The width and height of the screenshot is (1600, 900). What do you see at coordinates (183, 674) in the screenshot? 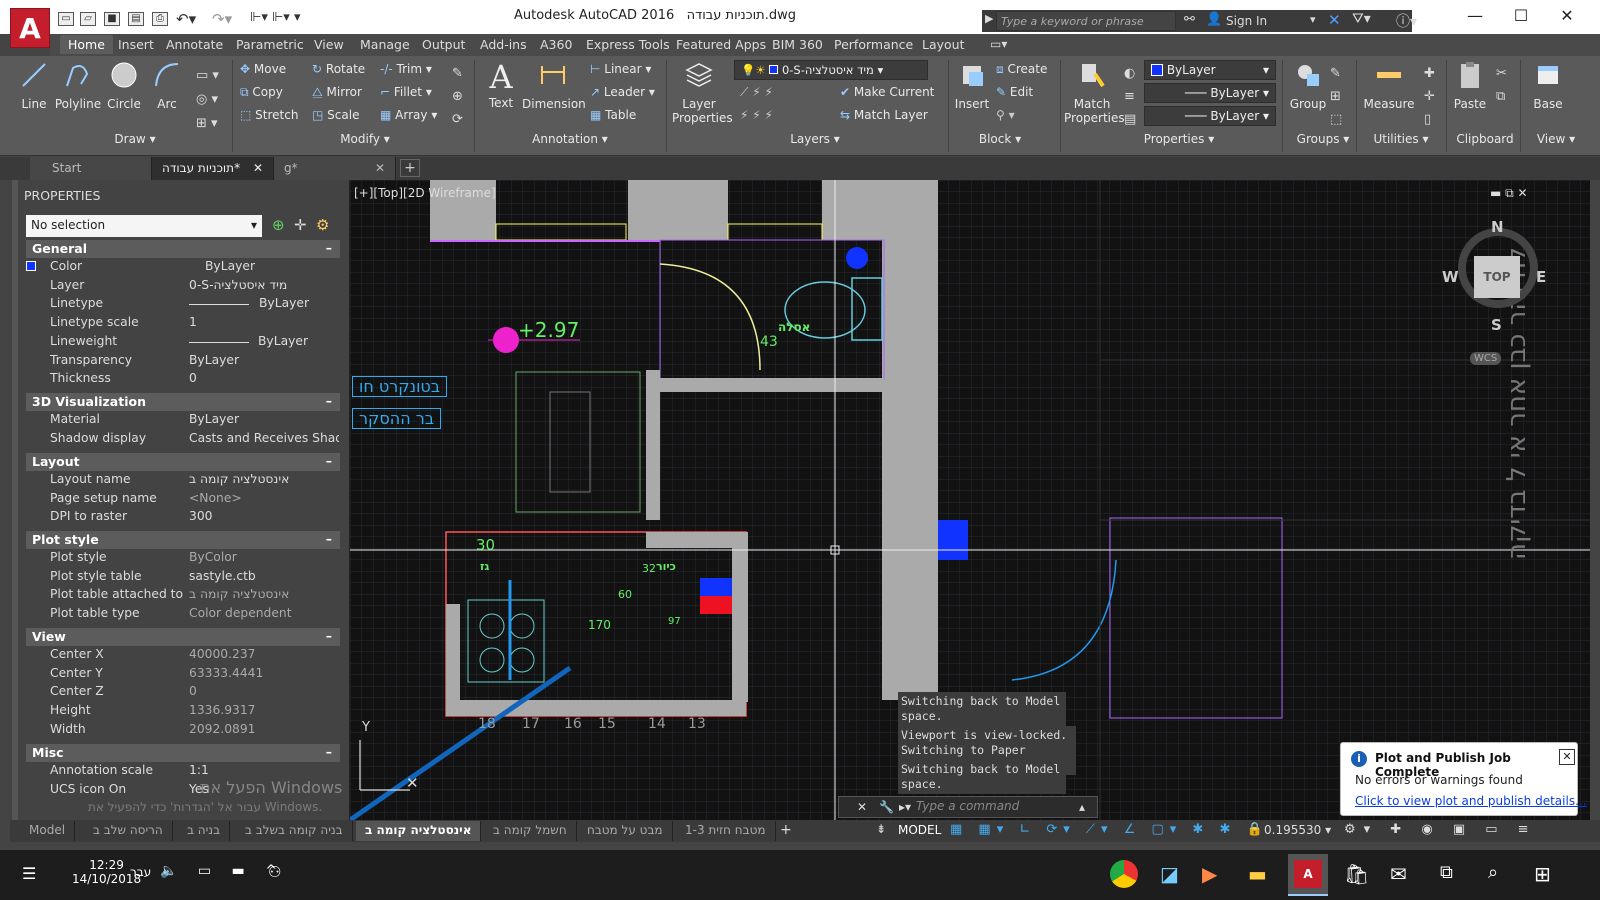
I see `property-row: Center Y 63333.4441` at bounding box center [183, 674].